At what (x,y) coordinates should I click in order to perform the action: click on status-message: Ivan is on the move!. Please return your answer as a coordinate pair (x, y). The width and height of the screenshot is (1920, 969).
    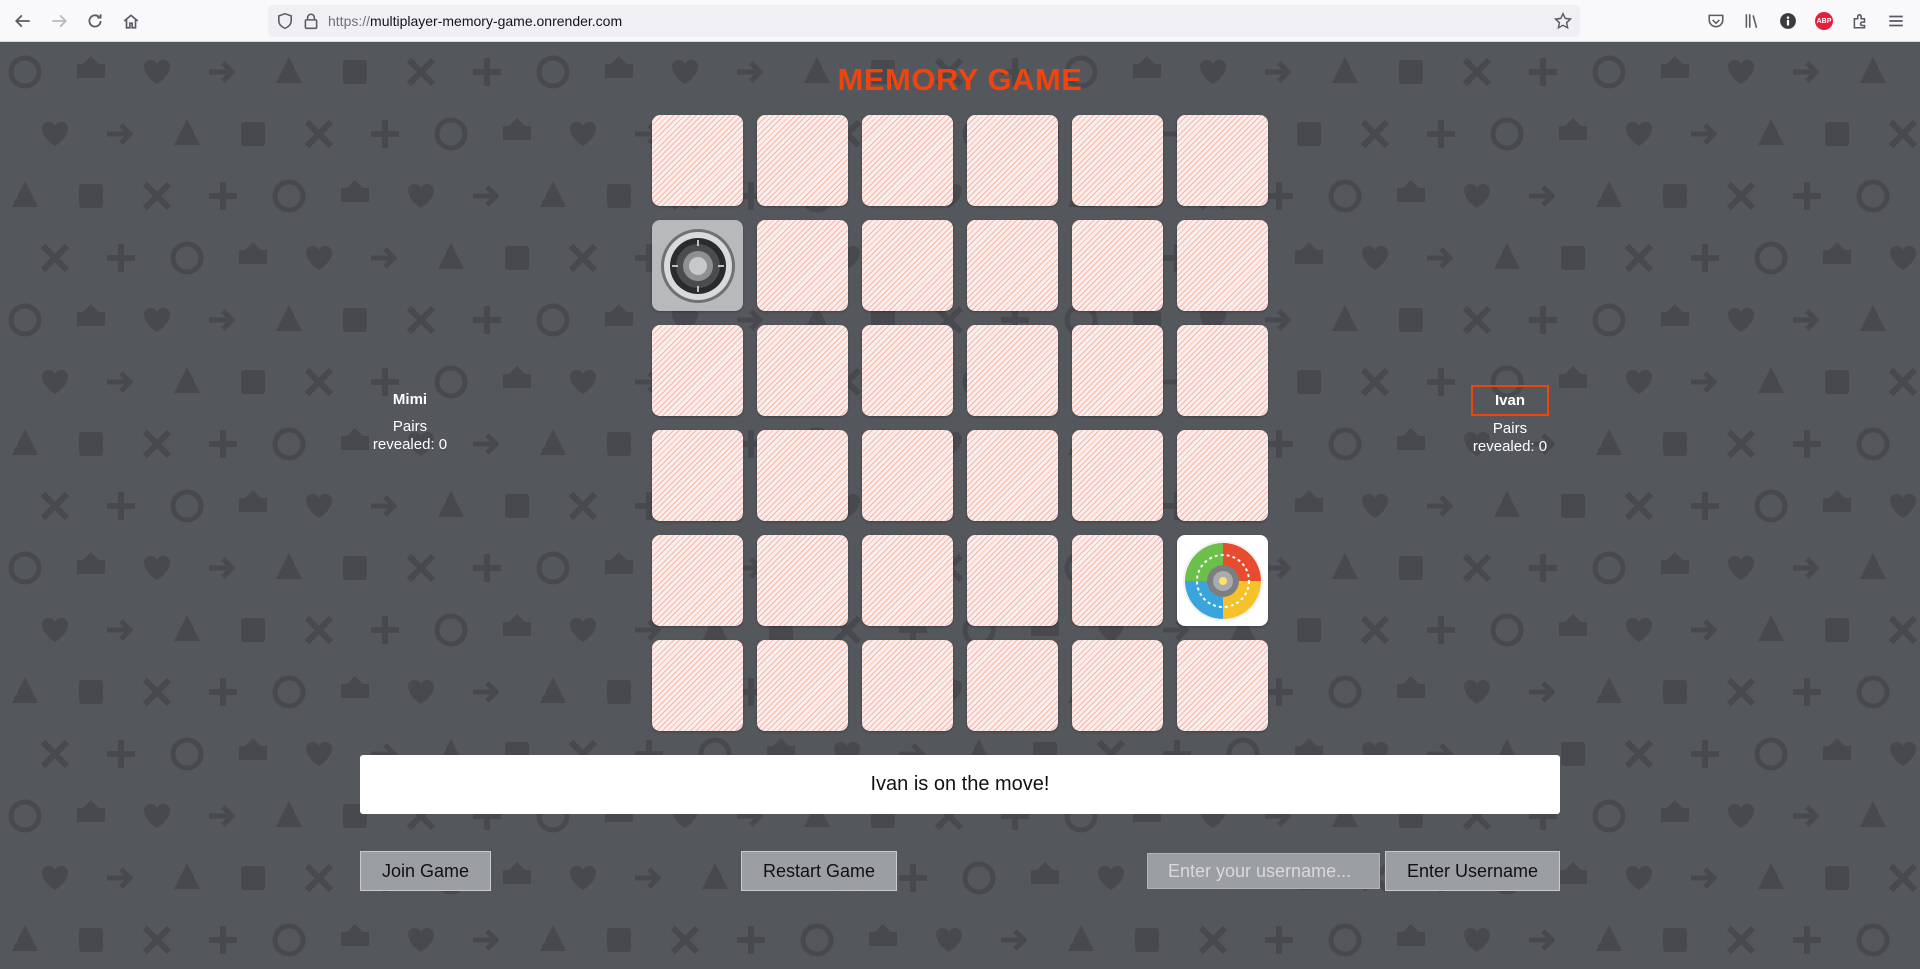
    Looking at the image, I should click on (960, 784).